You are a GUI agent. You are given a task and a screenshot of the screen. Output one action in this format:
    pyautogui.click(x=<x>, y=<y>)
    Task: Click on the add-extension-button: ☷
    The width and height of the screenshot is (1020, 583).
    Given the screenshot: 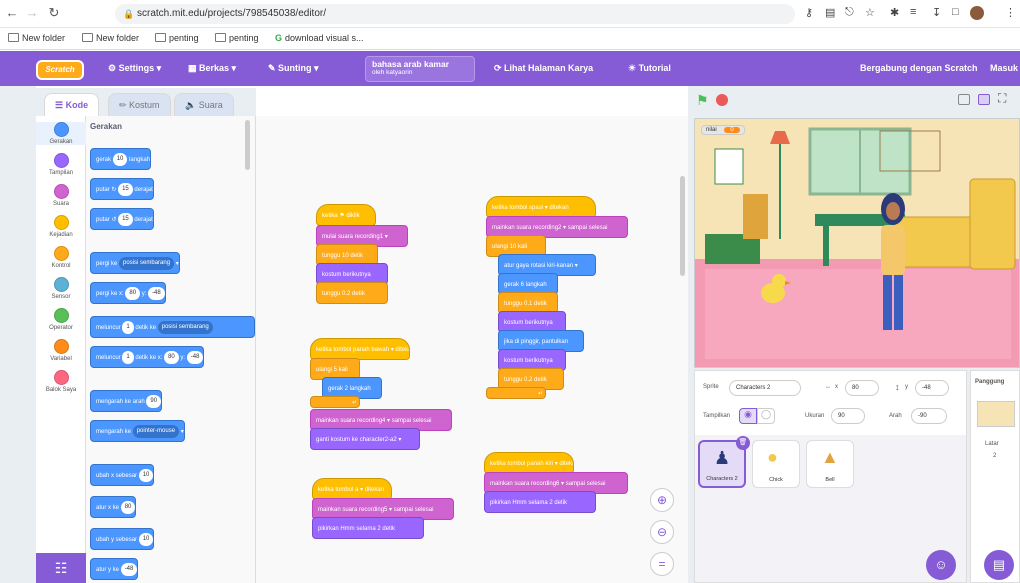 What is the action you would take?
    pyautogui.click(x=61, y=568)
    